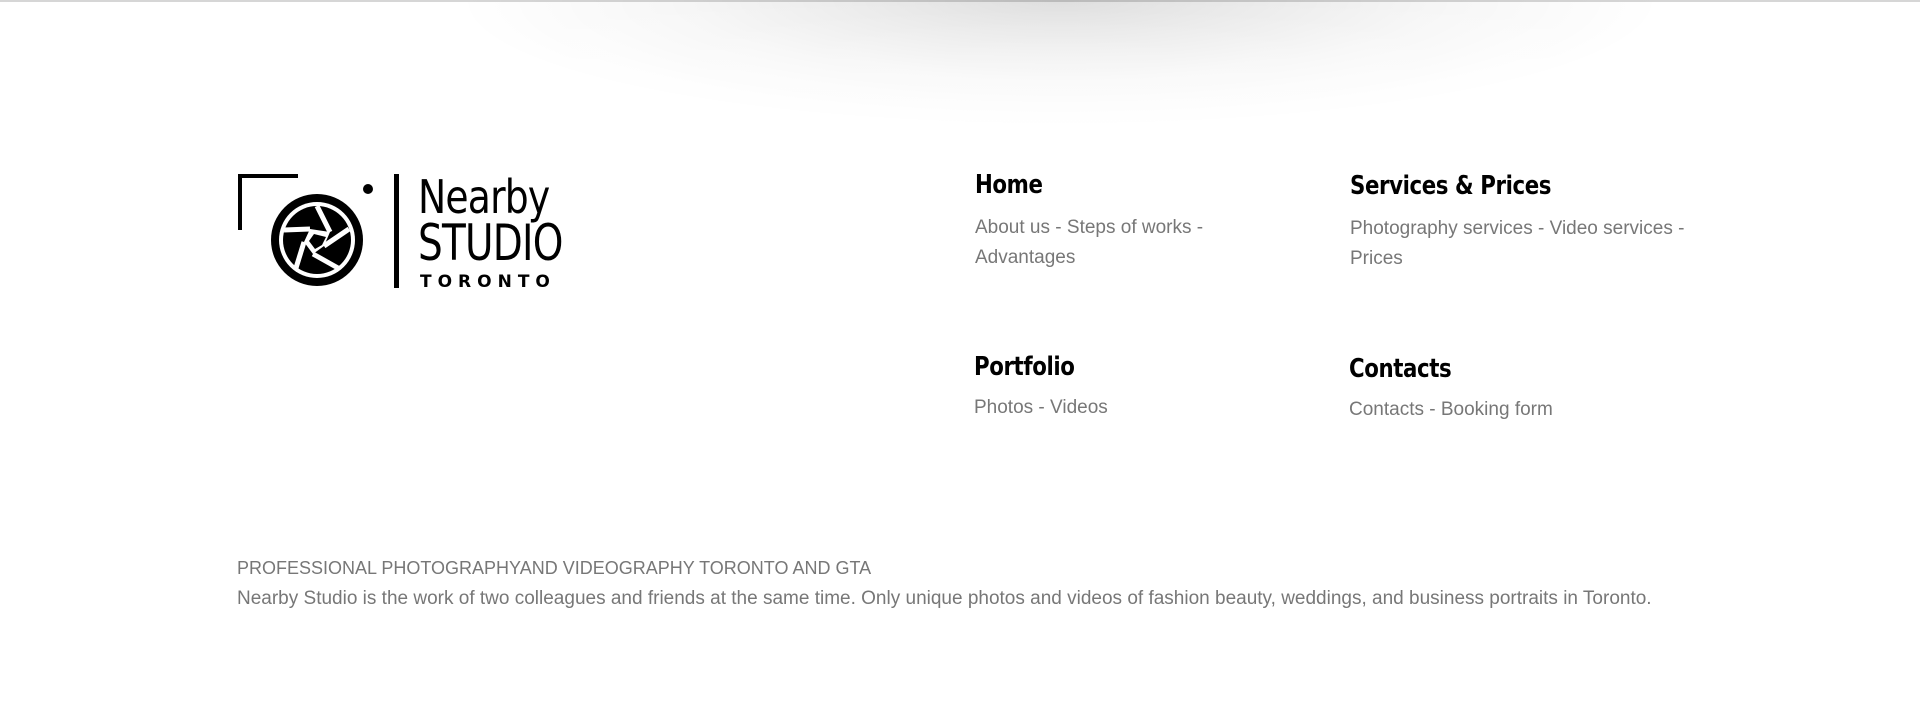 This screenshot has height=701, width=1920. I want to click on link-booking-form: Booking form, so click(1497, 409).